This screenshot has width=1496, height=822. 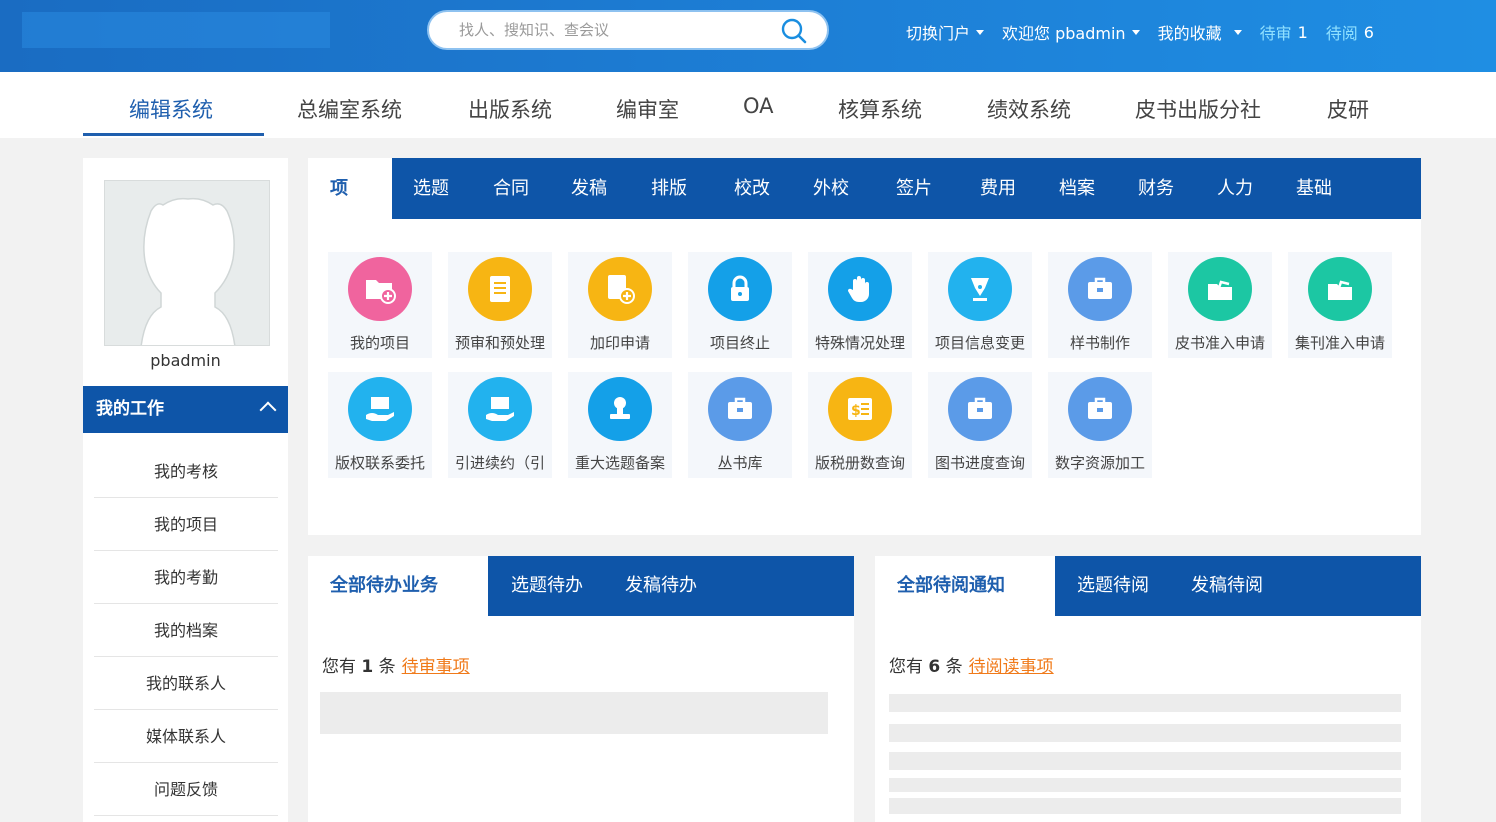 I want to click on tab-topic: 选题, so click(x=431, y=188).